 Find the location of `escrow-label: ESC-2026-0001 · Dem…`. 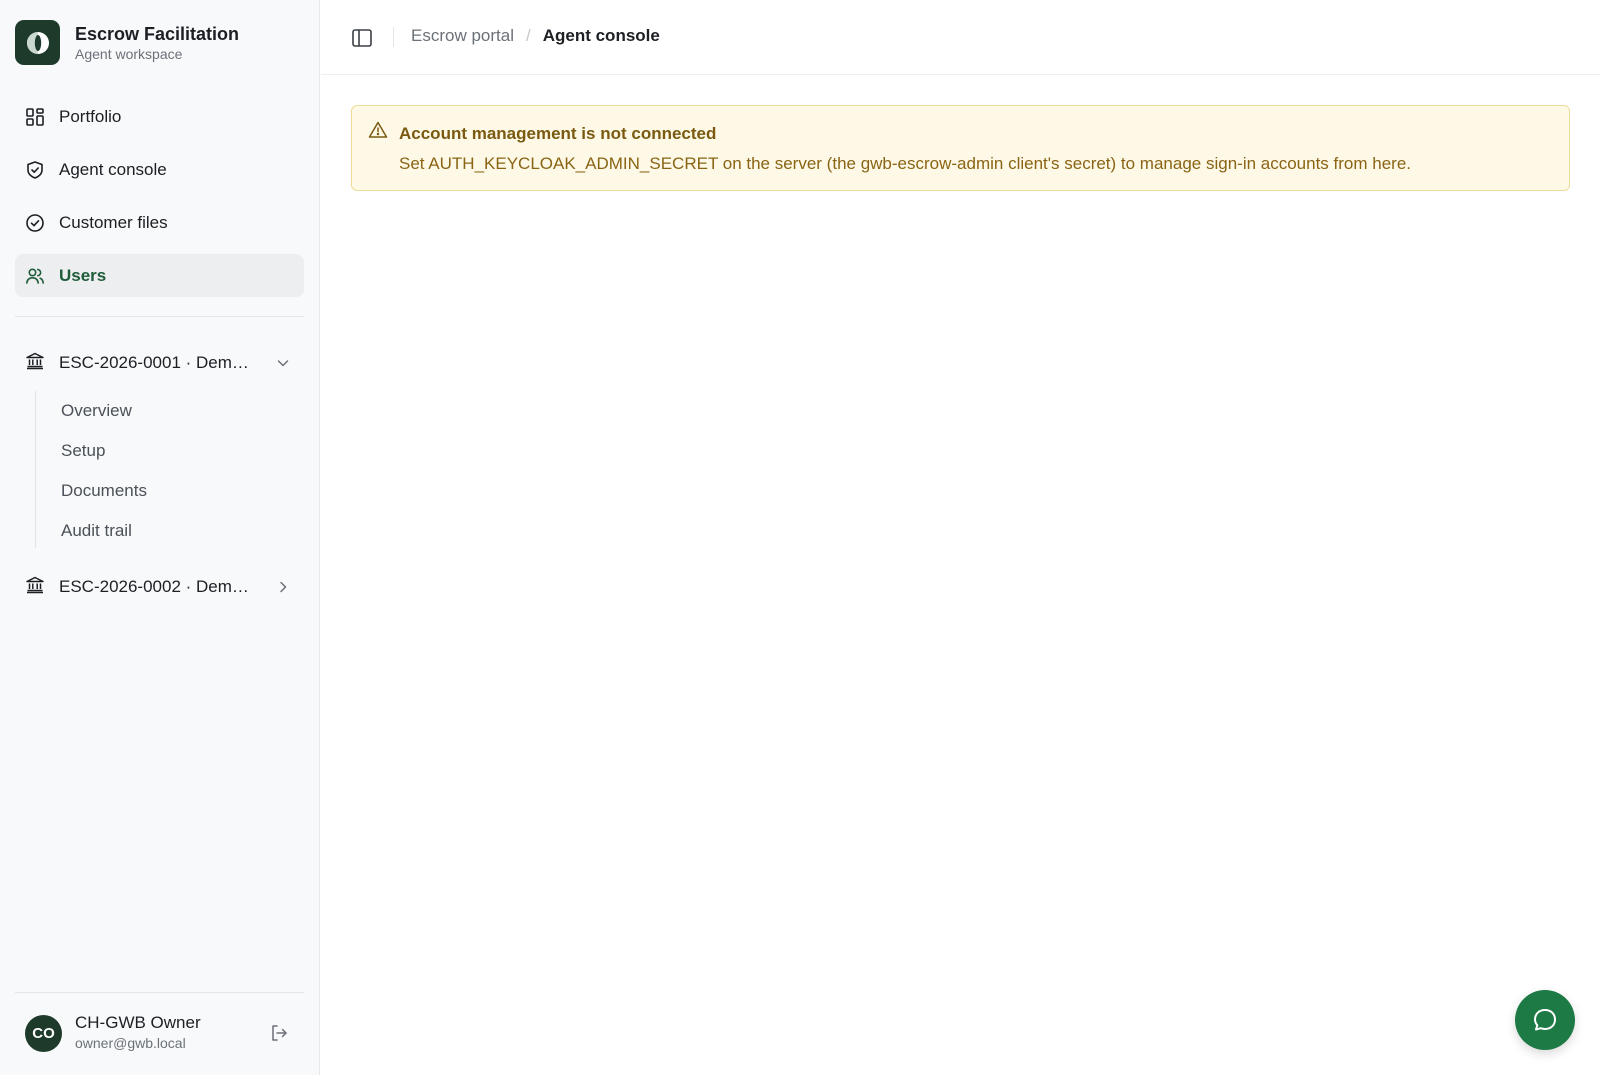

escrow-label: ESC-2026-0001 · Dem… is located at coordinates (154, 362).